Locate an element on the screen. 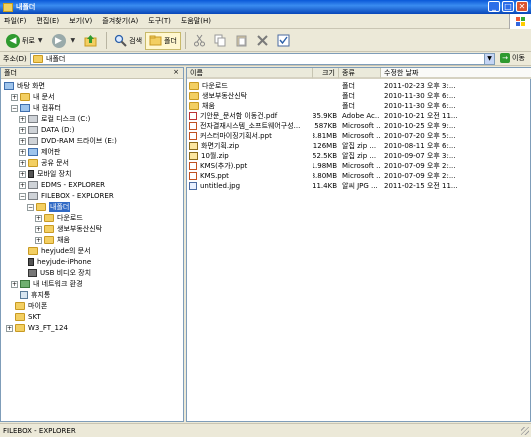 Image resolution: width=531 pixels, height=437 pixels. tree-item-my-folder: − 내폴더 is located at coordinates (49, 207).